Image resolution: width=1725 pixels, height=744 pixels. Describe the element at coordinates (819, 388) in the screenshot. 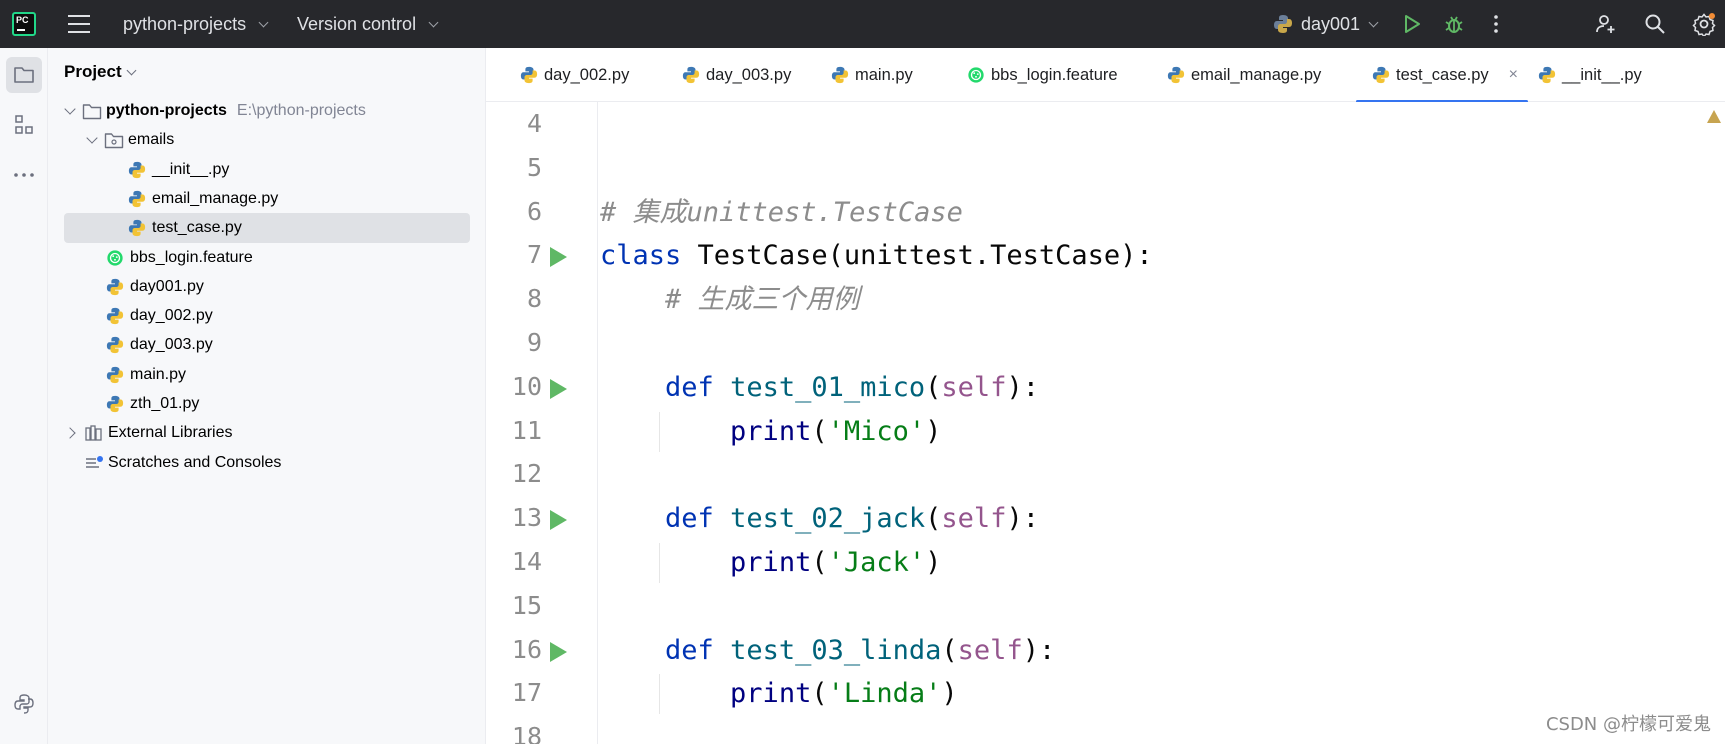

I see `code-line: def test_01_mico(self):` at that location.